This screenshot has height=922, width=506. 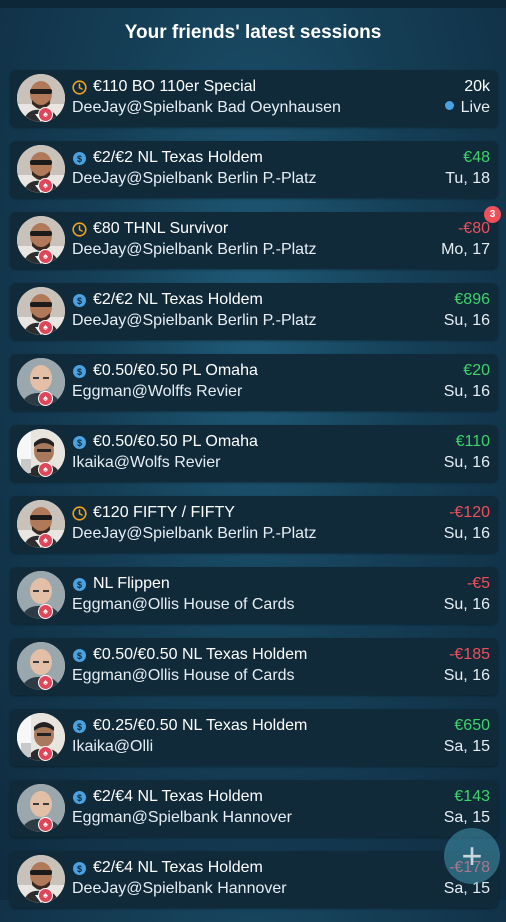 I want to click on session-result: €143, so click(x=472, y=796).